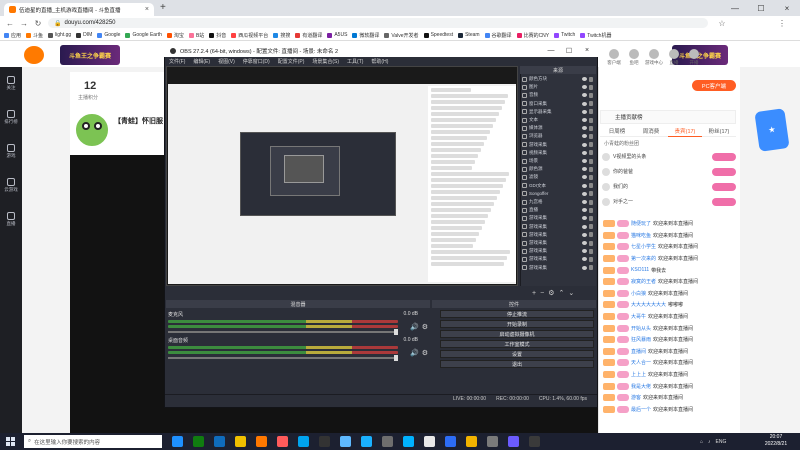 Image resolution: width=800 pixels, height=450 pixels. What do you see at coordinates (638, 316) in the screenshot?
I see `chat-username: 大哥牛` at bounding box center [638, 316].